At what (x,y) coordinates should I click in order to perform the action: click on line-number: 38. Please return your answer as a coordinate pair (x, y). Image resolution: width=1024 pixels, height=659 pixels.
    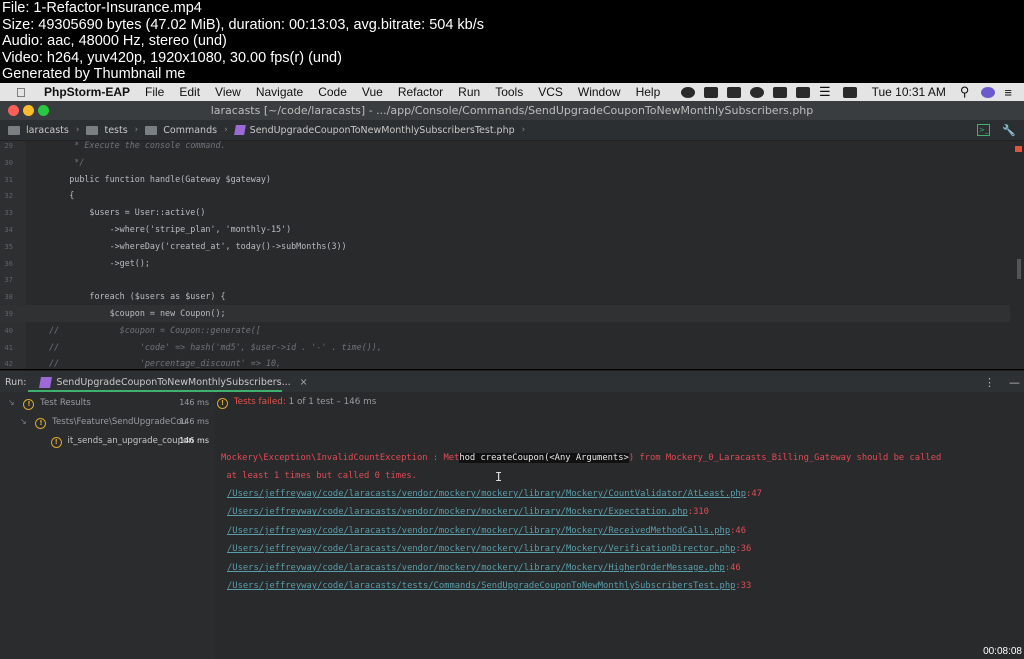
    Looking at the image, I should click on (6, 297).